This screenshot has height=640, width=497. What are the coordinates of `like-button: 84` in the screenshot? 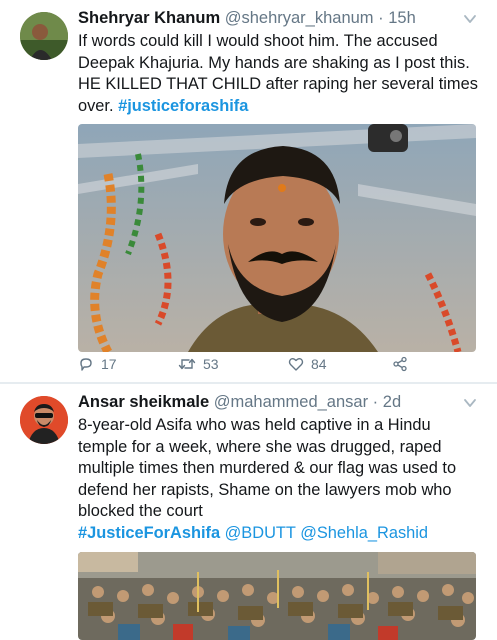 It's located at (307, 364).